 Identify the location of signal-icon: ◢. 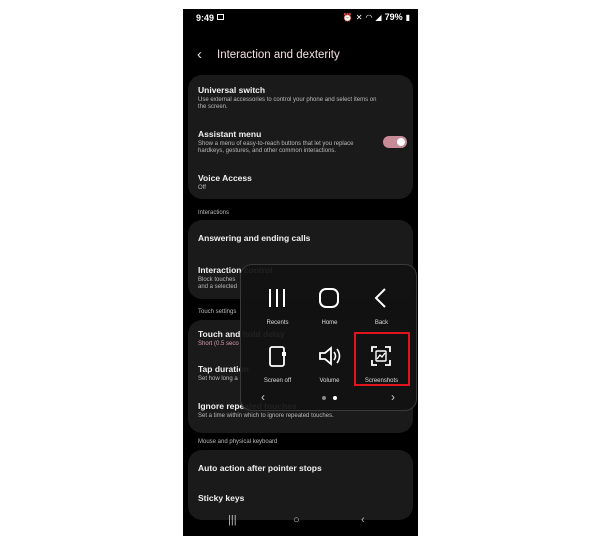
(378, 17).